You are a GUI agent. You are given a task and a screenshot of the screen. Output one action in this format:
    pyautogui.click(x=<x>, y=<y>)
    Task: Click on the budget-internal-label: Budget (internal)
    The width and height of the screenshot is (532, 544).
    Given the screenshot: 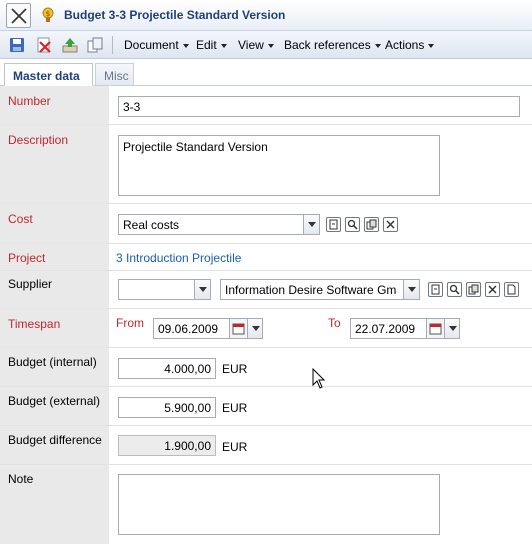 What is the action you would take?
    pyautogui.click(x=52, y=362)
    